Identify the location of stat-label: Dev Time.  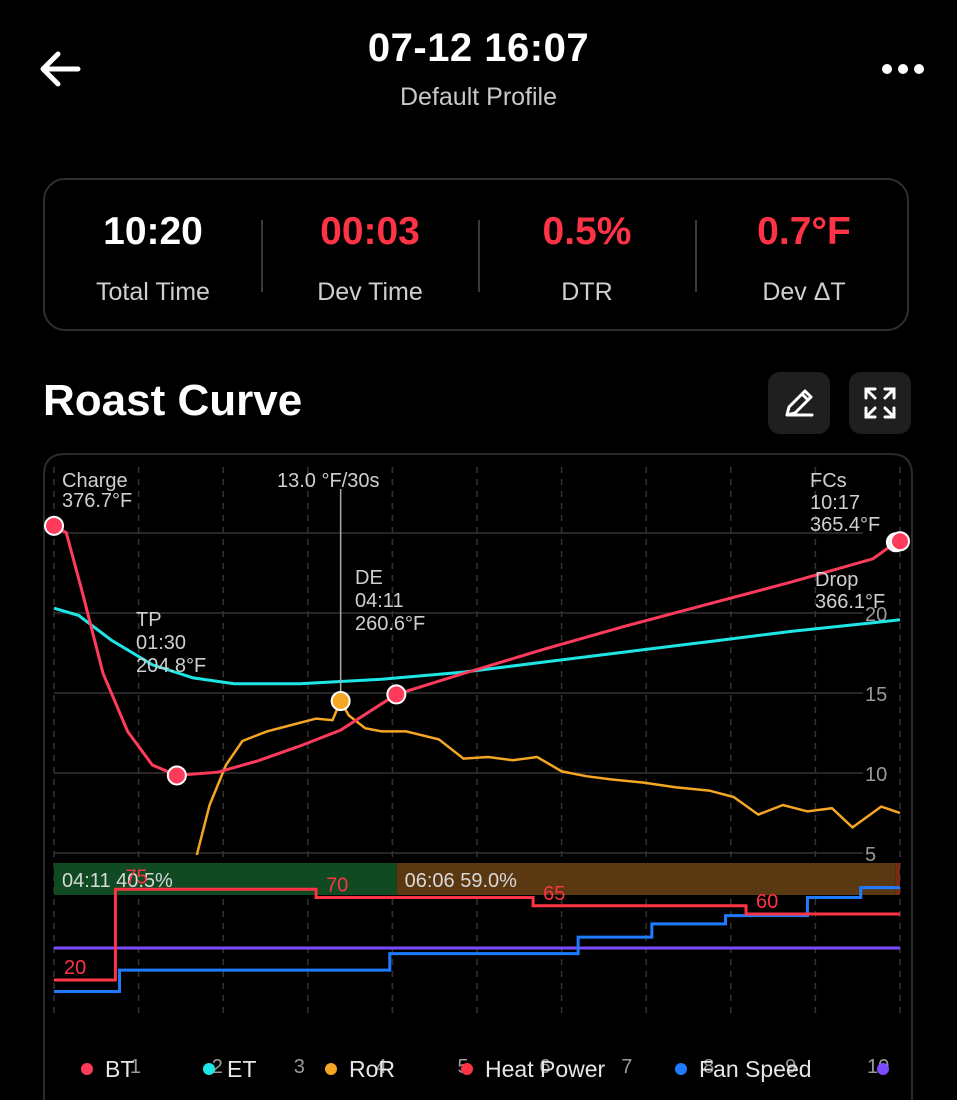
(370, 292).